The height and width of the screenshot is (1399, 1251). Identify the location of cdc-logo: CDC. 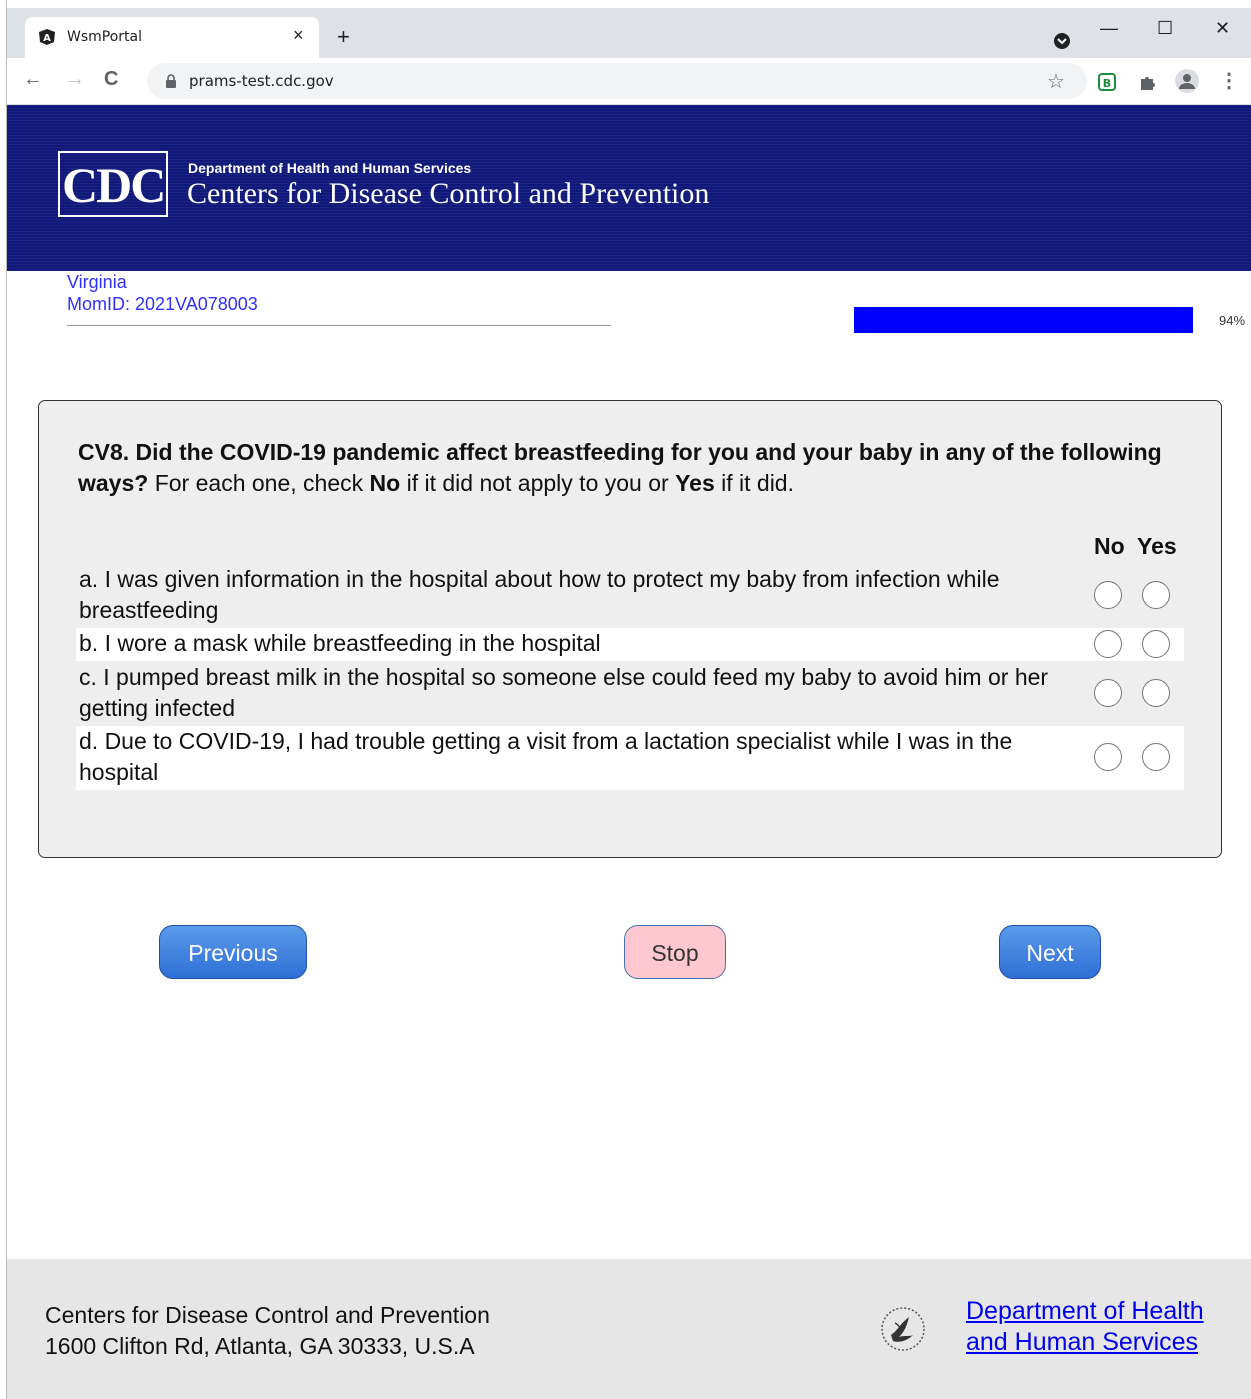
(113, 184).